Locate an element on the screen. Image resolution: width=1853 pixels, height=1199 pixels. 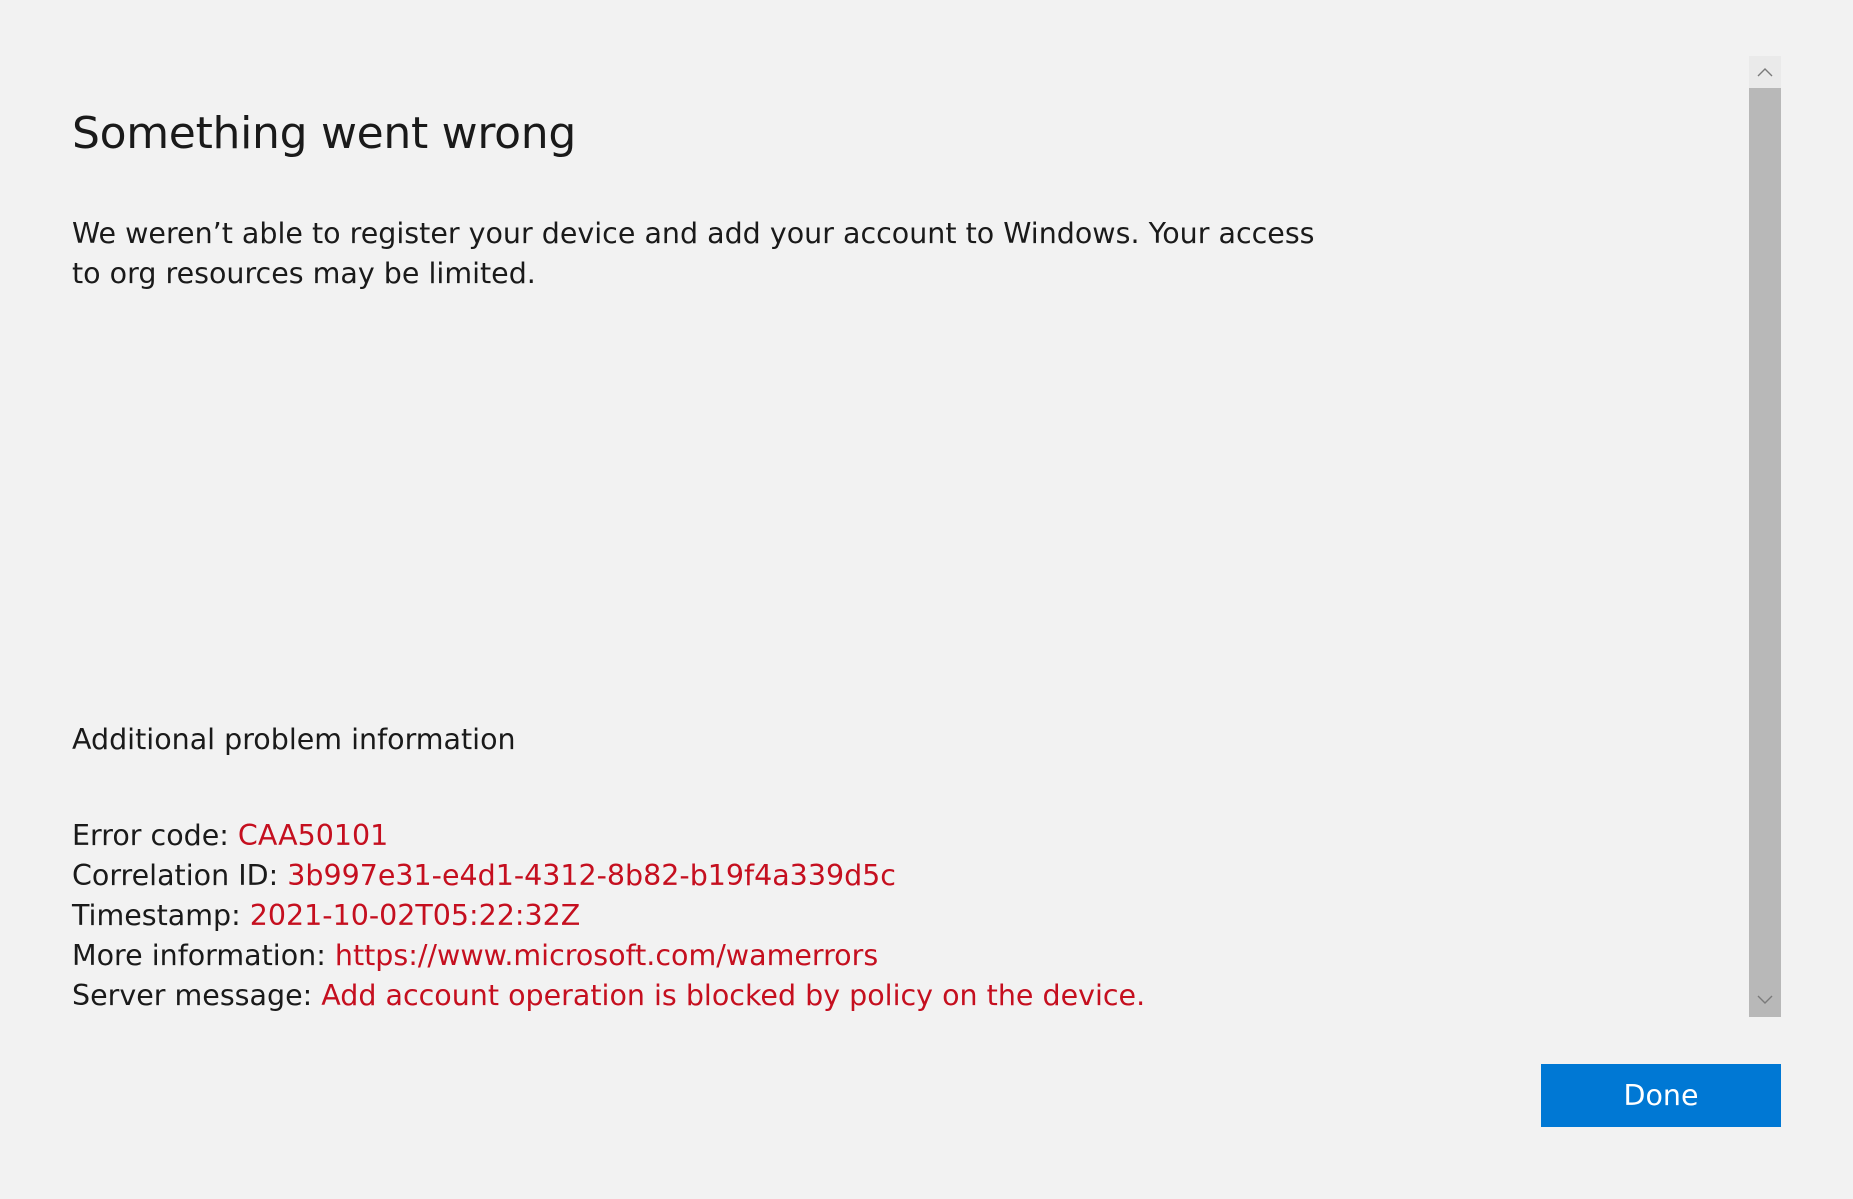
error-code-value: CAA50101 is located at coordinates (313, 835).